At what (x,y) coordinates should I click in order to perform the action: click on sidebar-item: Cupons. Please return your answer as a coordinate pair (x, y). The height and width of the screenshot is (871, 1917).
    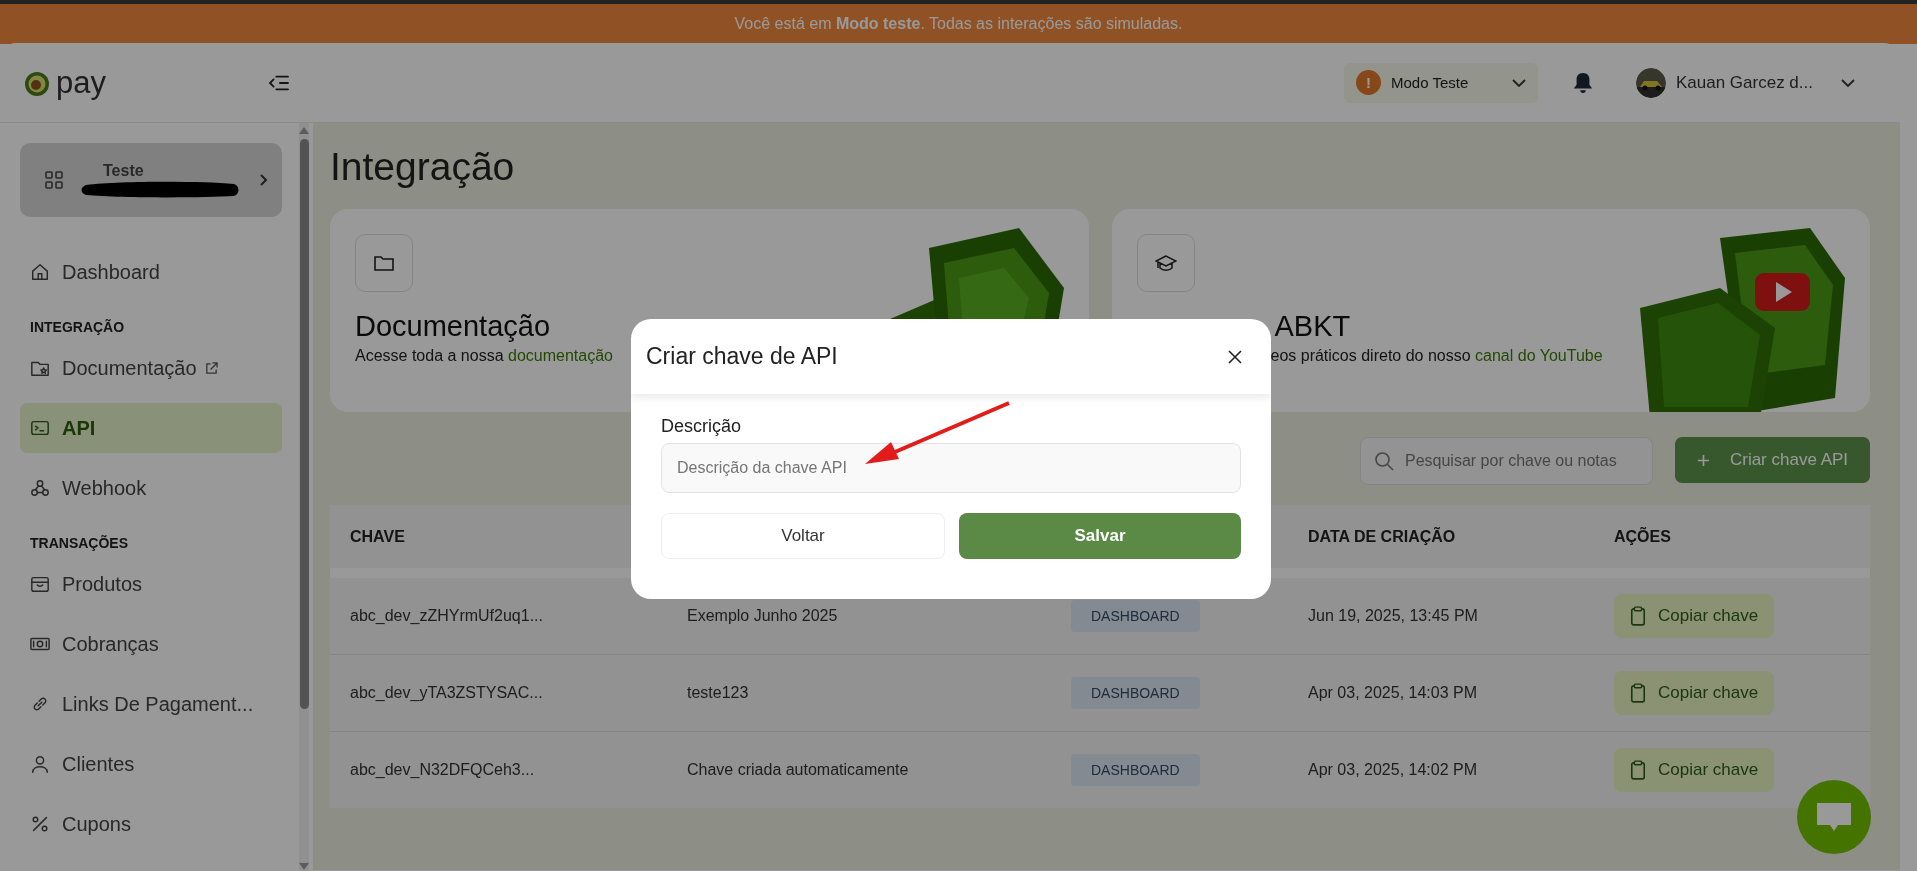
    Looking at the image, I should click on (151, 824).